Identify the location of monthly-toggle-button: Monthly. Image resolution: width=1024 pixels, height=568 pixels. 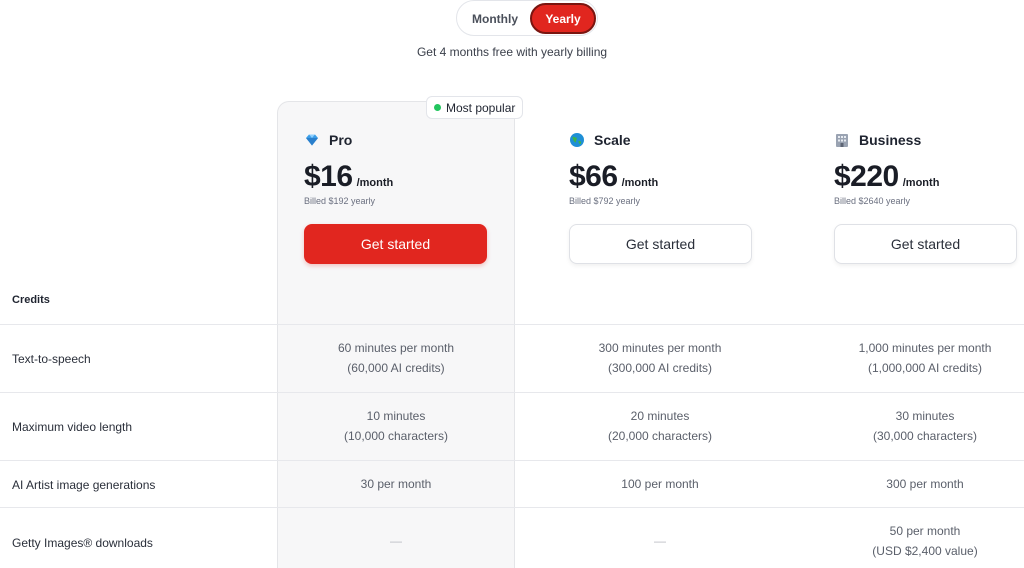
(495, 18).